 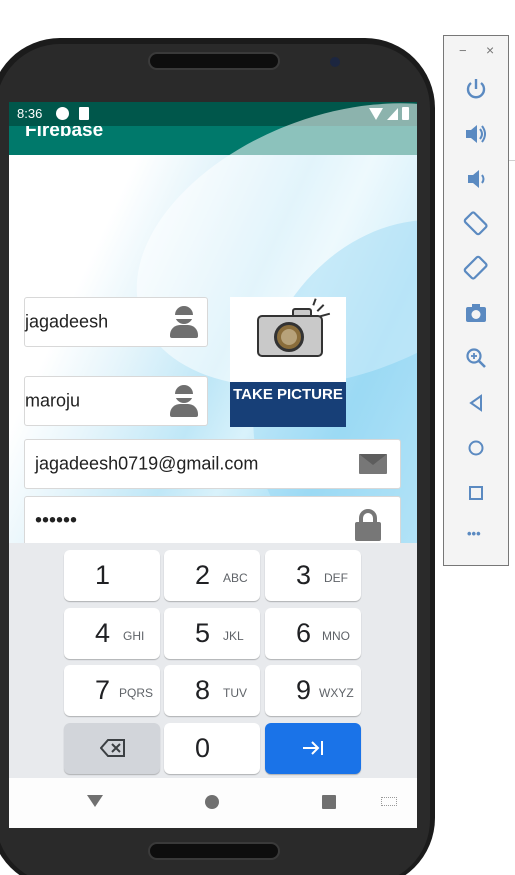 What do you see at coordinates (112, 690) in the screenshot?
I see `key-7: 7 PQRS` at bounding box center [112, 690].